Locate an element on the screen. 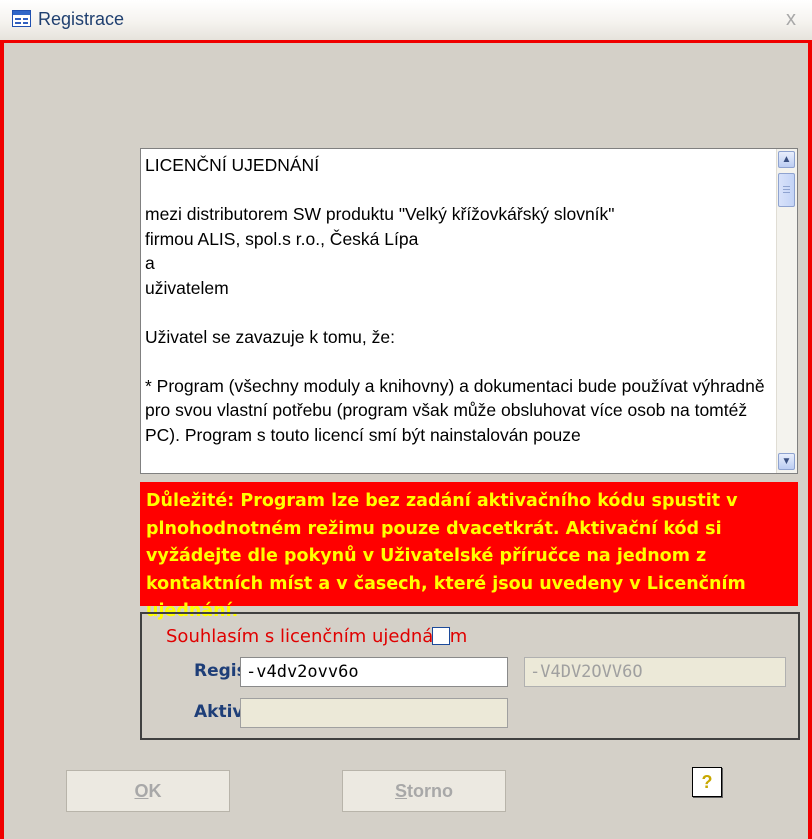 The width and height of the screenshot is (812, 839). window-title: Registrace is located at coordinates (81, 19).